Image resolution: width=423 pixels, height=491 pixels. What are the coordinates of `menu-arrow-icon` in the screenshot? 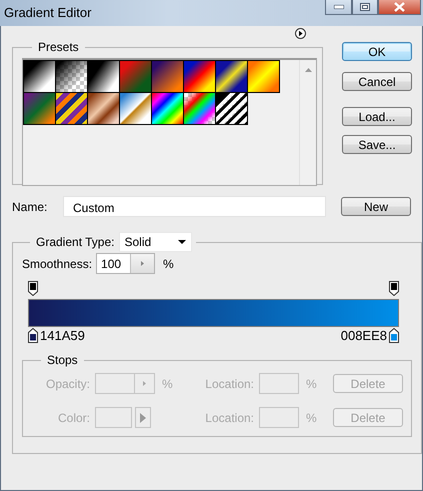 It's located at (300, 33).